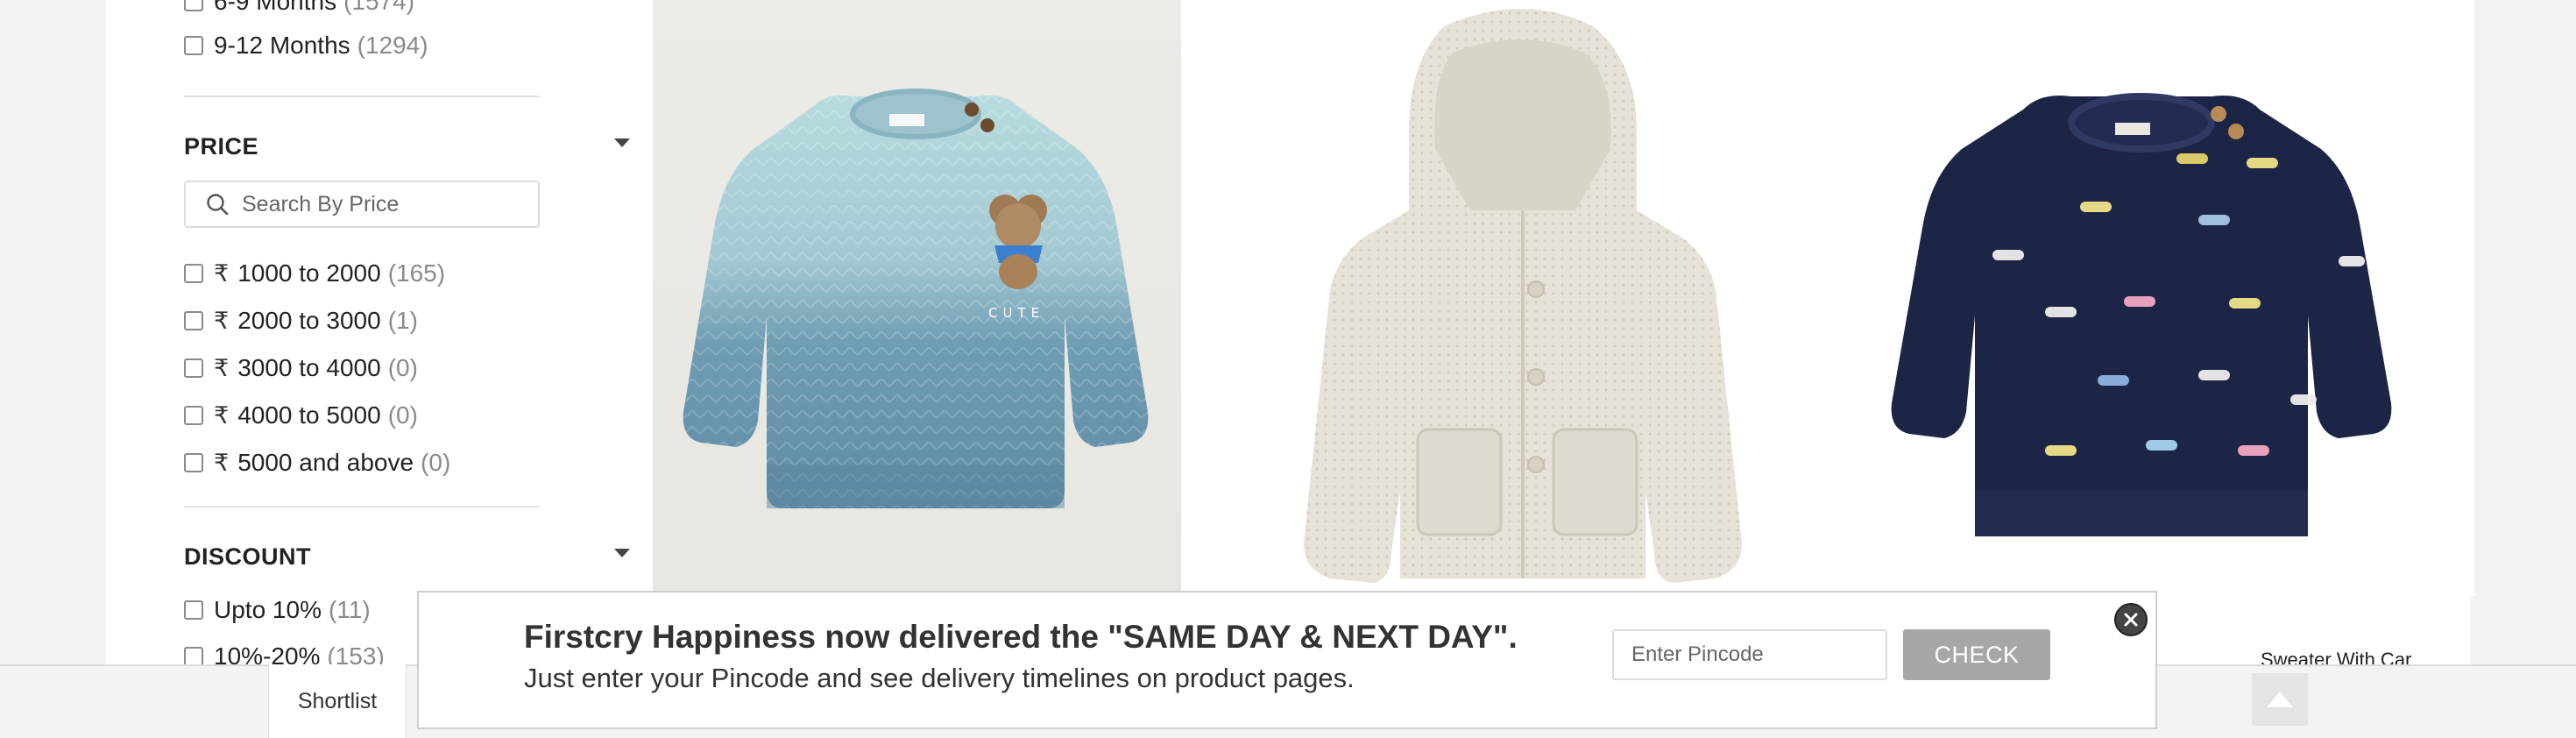  I want to click on filter-option-label: 6-9 Months, so click(275, 8).